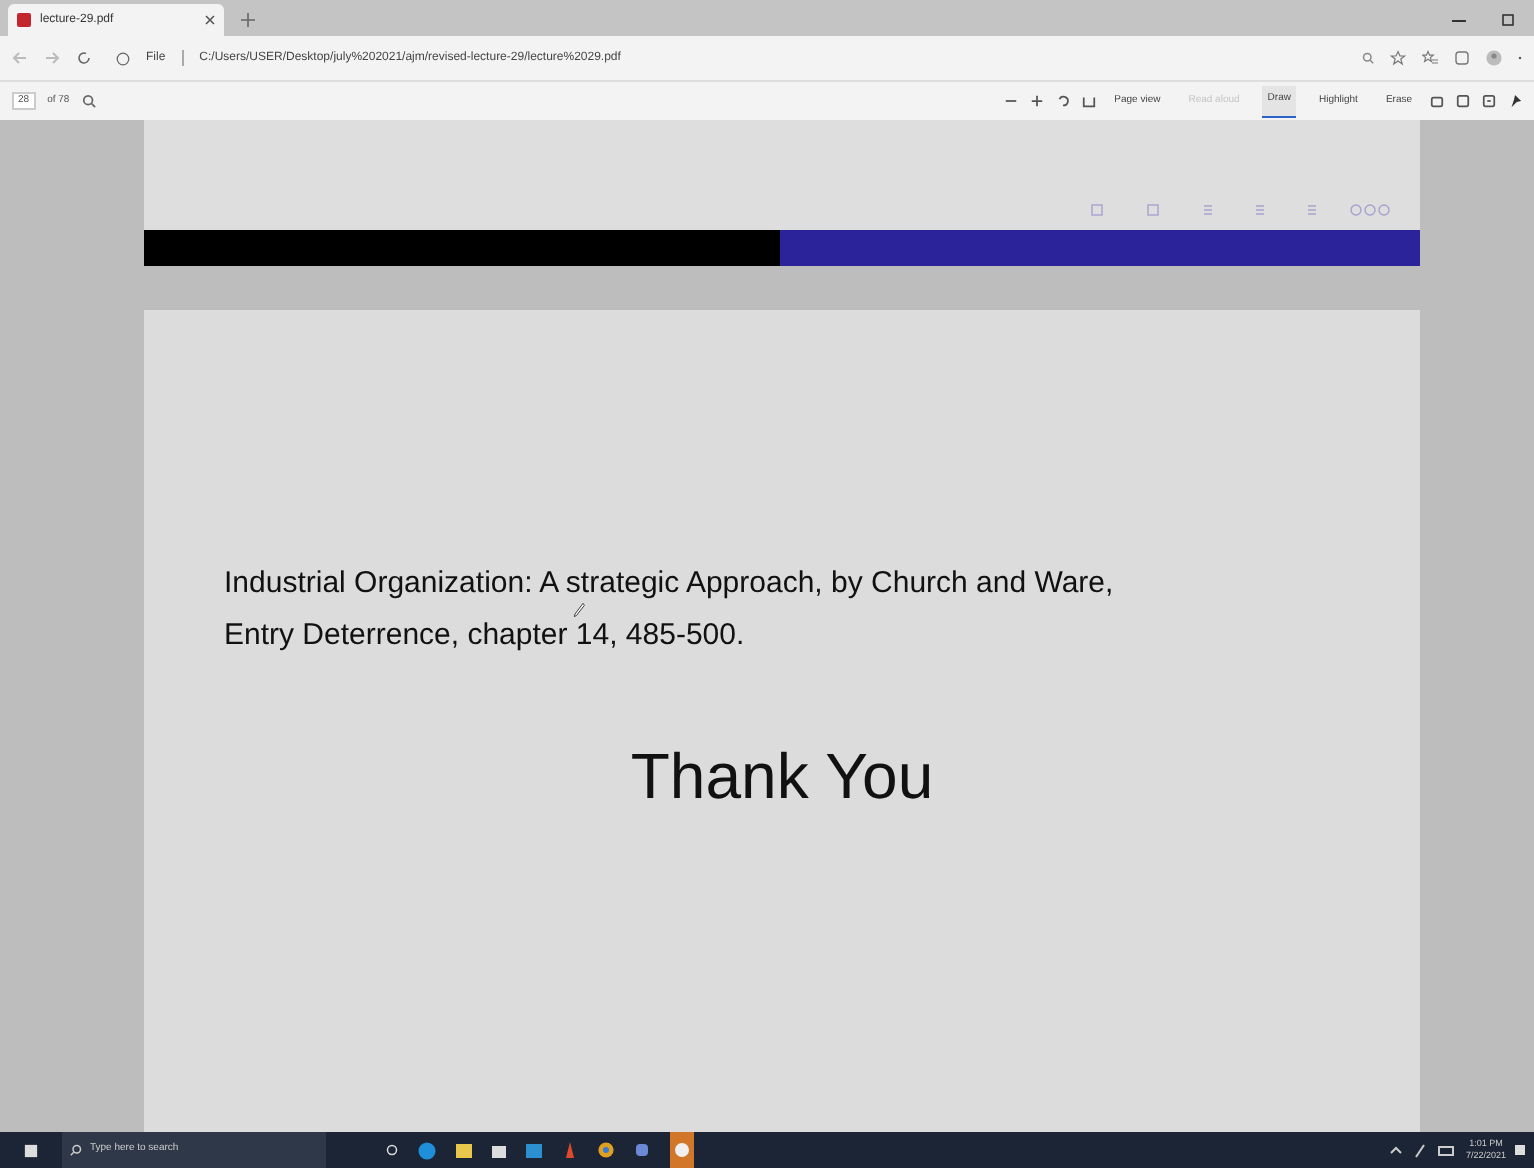  I want to click on closing-title: Thank You, so click(782, 777).